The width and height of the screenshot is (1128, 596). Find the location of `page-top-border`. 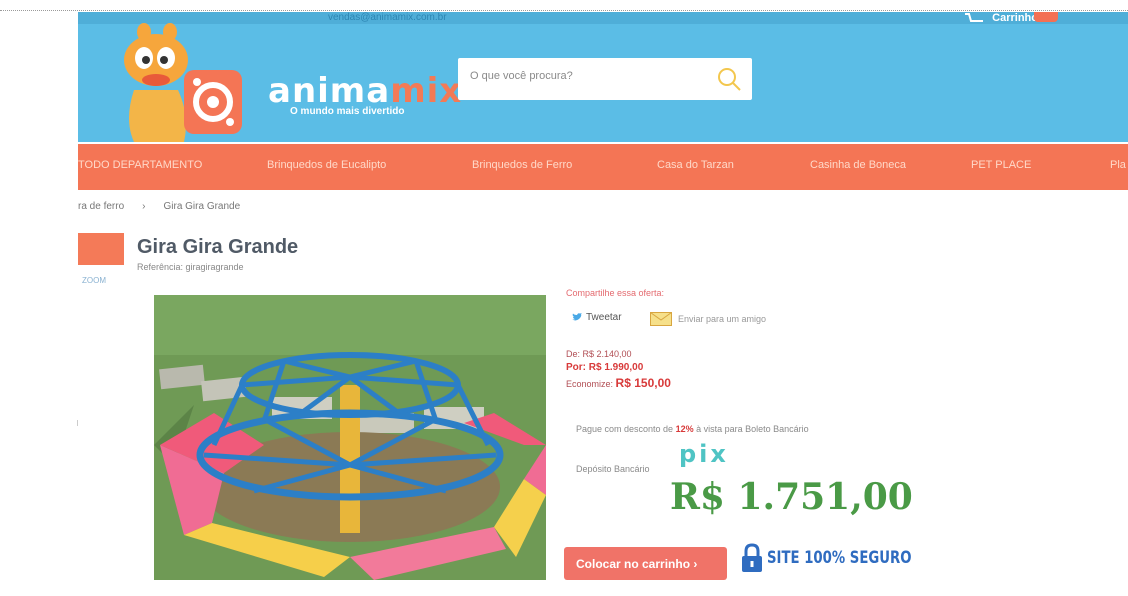

page-top-border is located at coordinates (564, 10).